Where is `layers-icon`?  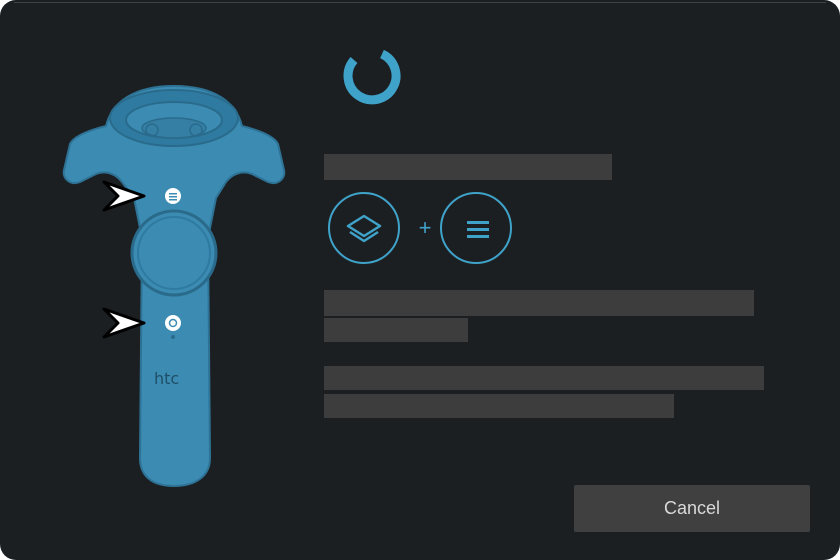 layers-icon is located at coordinates (364, 228).